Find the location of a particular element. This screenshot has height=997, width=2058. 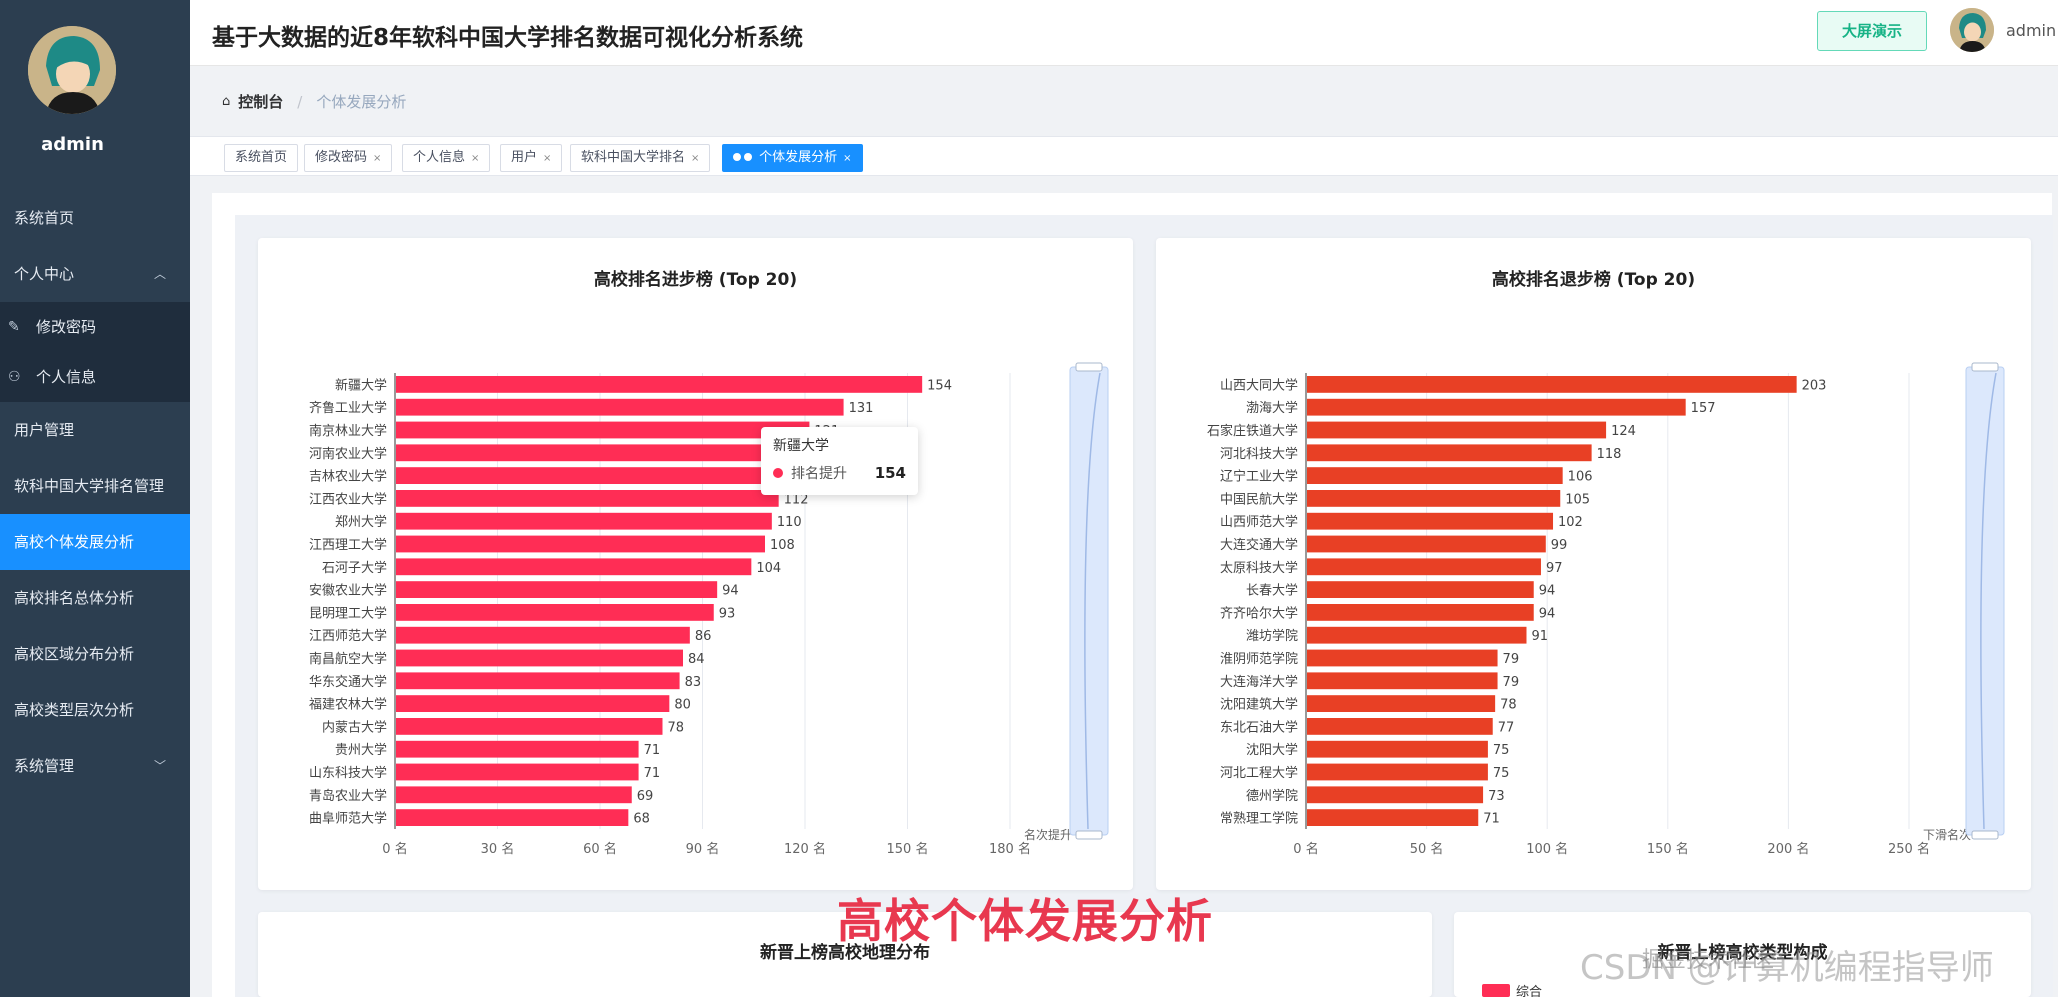

tooltip-value: 154 is located at coordinates (890, 473).